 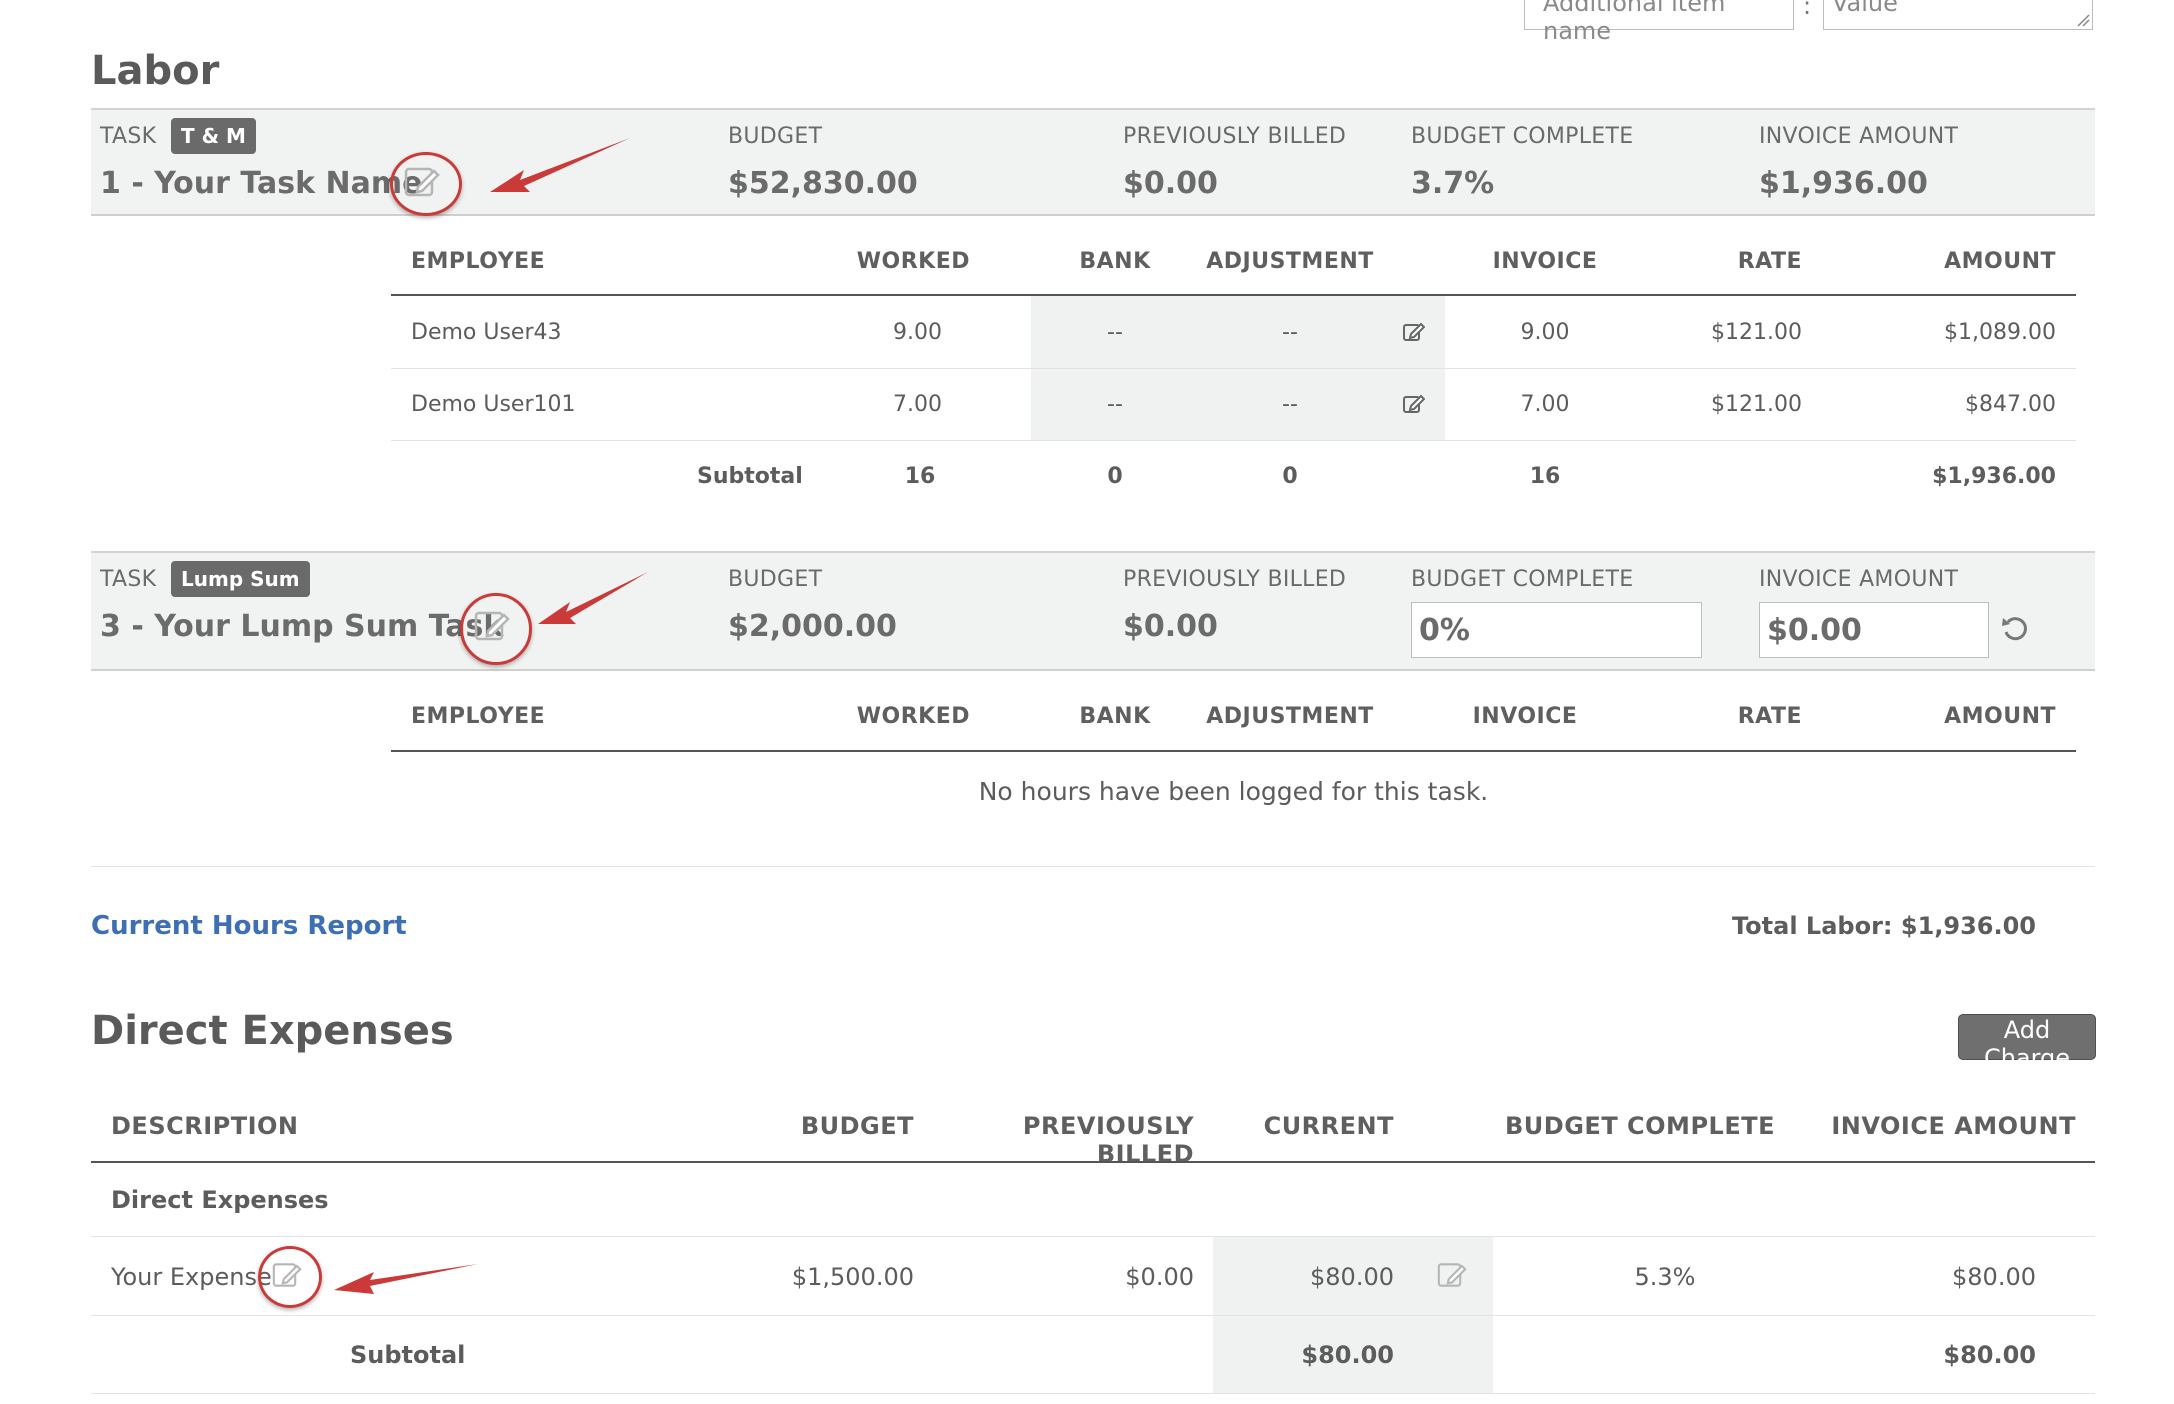 I want to click on expense-budget: $1,500.00, so click(x=852, y=1277).